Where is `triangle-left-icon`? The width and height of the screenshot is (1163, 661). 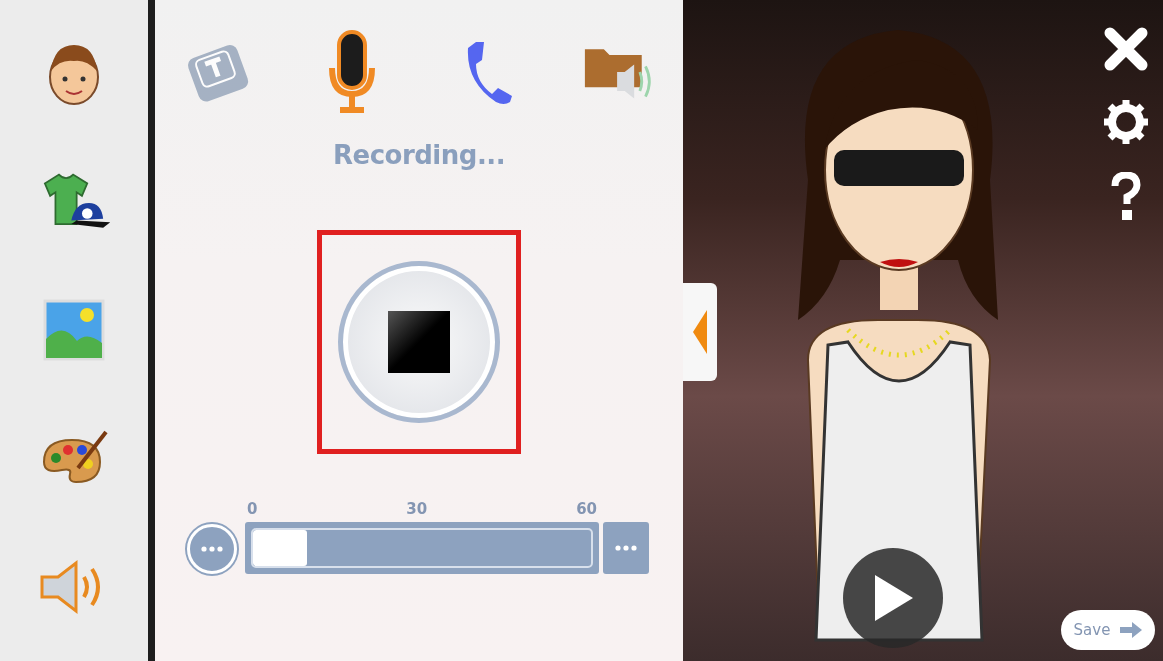
triangle-left-icon is located at coordinates (700, 332).